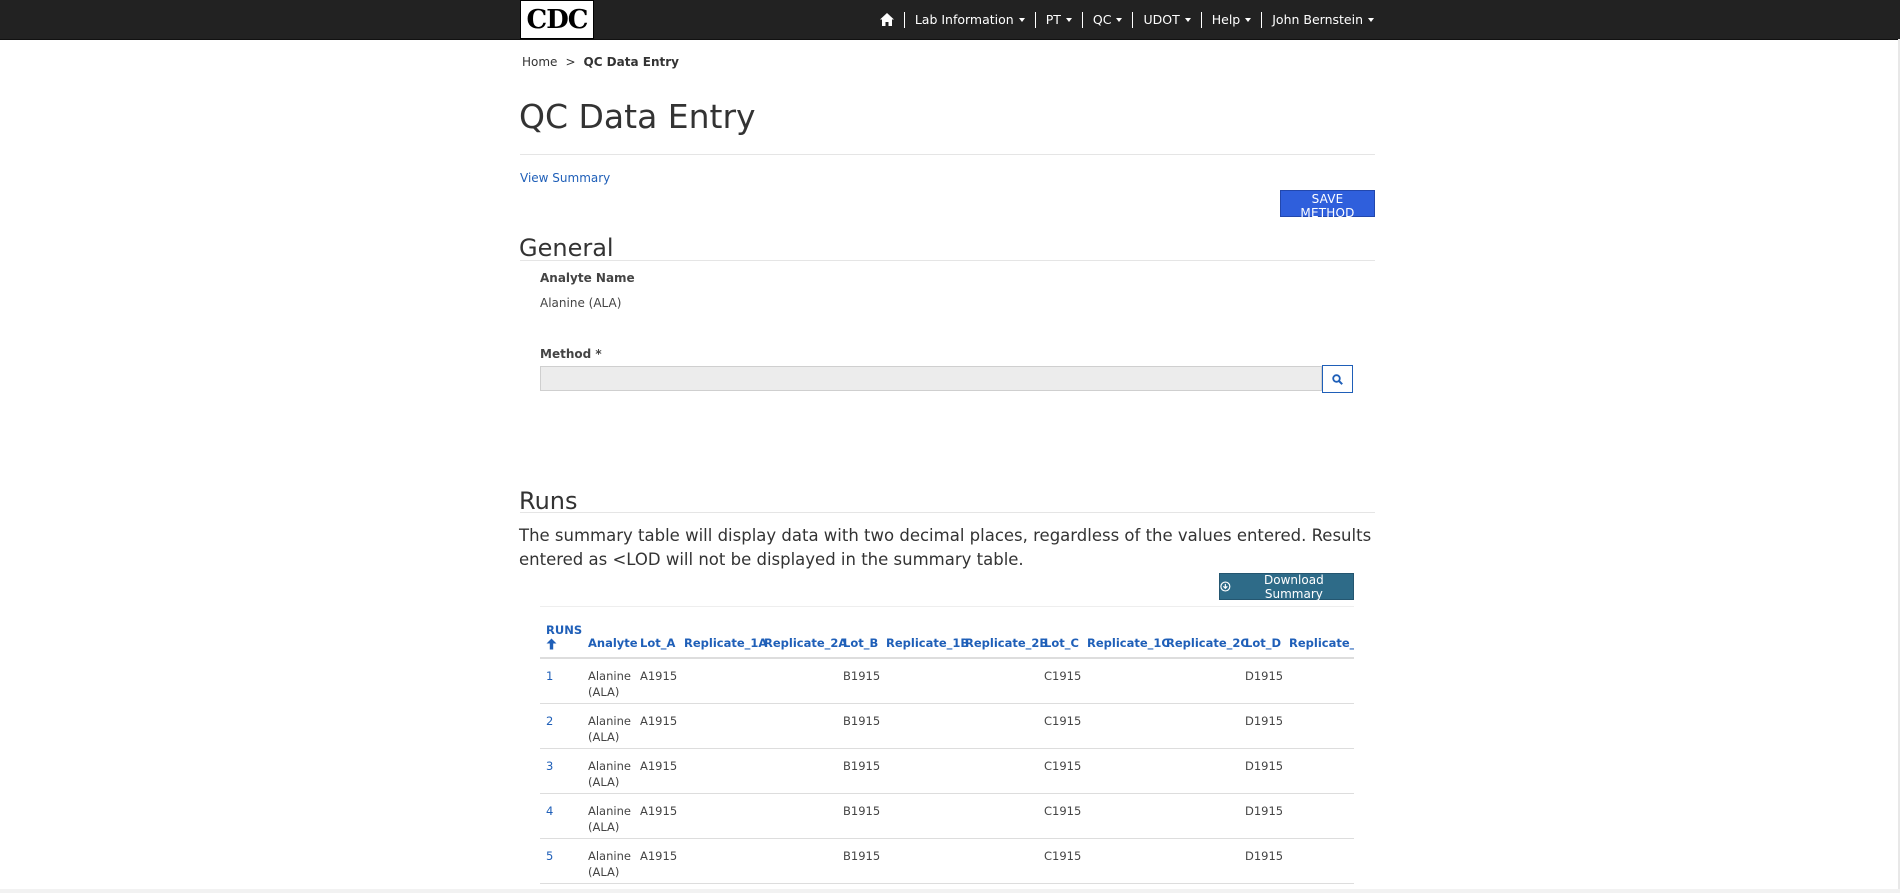 This screenshot has width=1900, height=893. Describe the element at coordinates (1108, 19) in the screenshot. I see `nav-qc: QC` at that location.